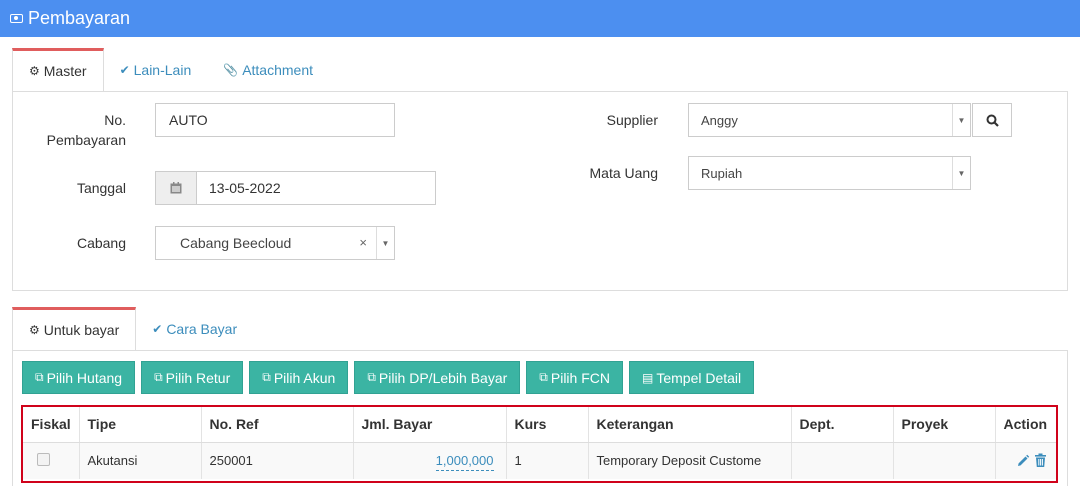 The image size is (1080, 486). Describe the element at coordinates (162, 70) in the screenshot. I see `tab-lain-lain-label: Lain-Lain` at that location.